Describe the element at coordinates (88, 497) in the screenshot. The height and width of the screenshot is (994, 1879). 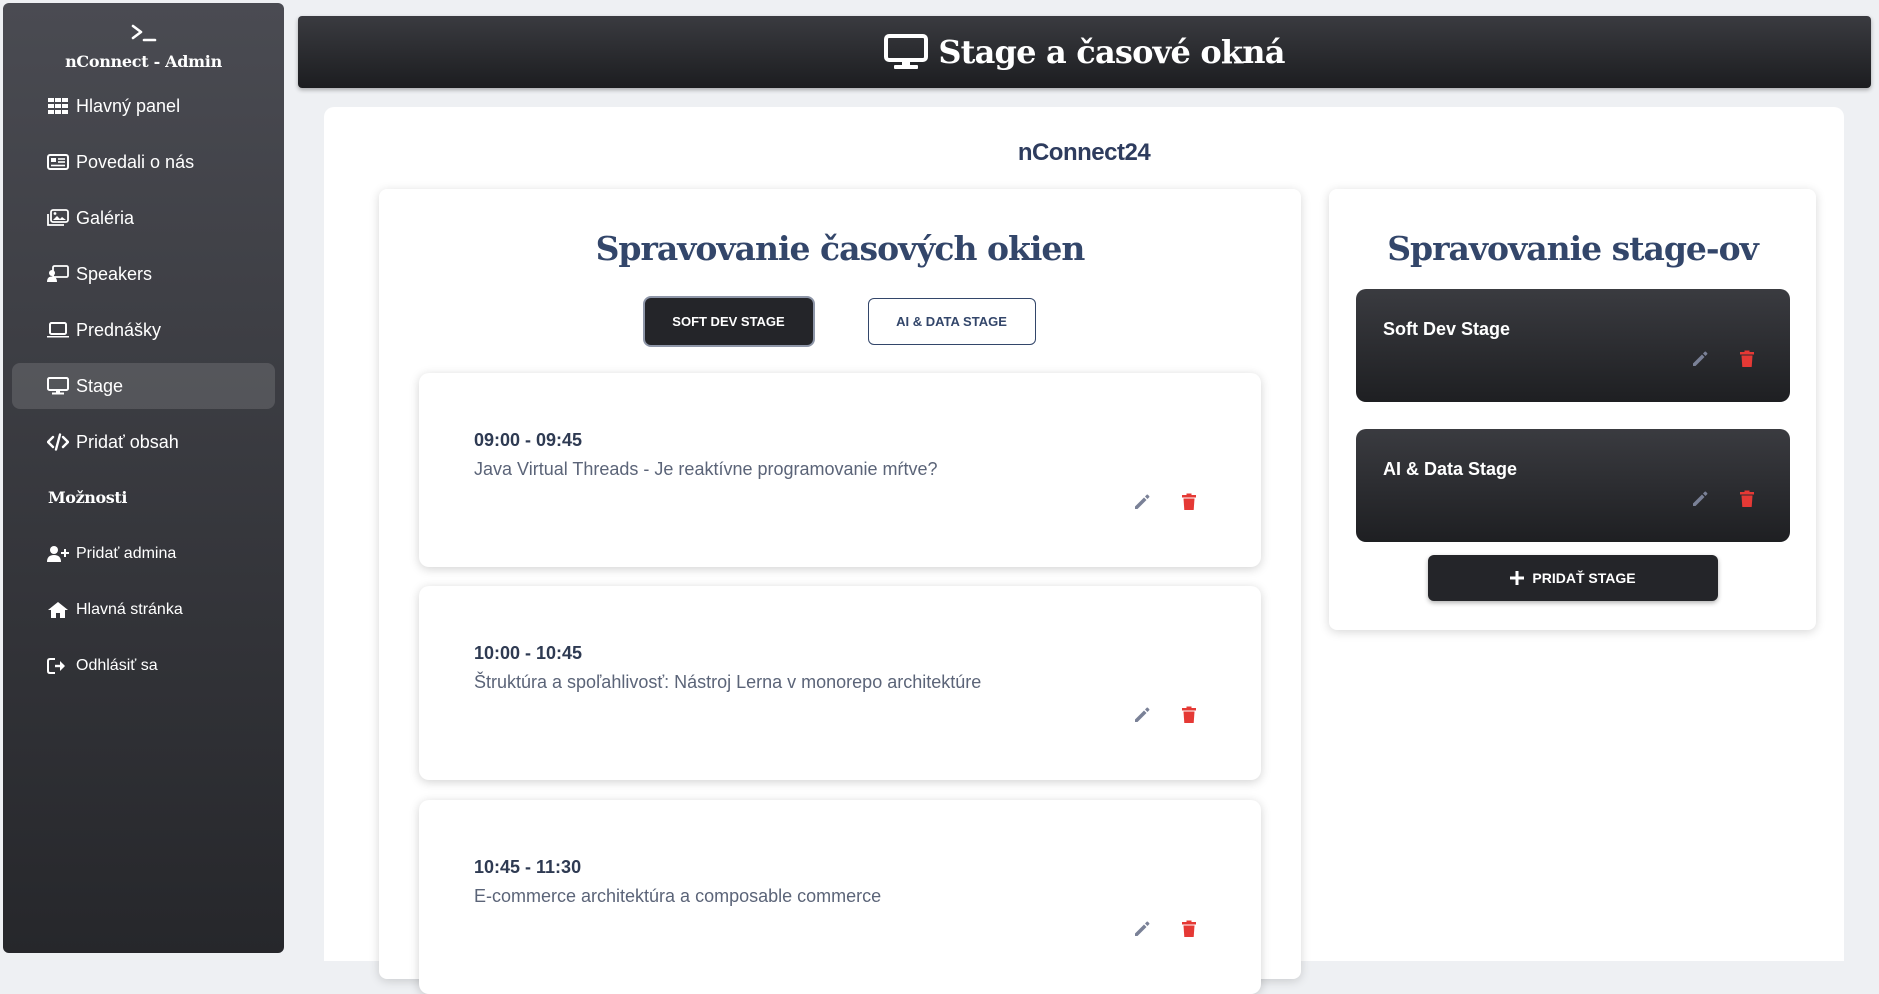
I see `options-heading: Možnosti` at that location.